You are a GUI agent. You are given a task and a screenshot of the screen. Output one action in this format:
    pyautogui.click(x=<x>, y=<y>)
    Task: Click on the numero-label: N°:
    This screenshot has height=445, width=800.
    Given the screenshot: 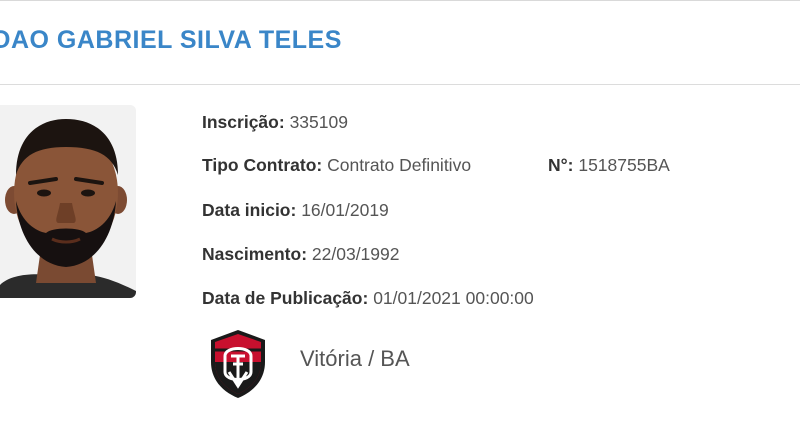 What is the action you would take?
    pyautogui.click(x=561, y=165)
    